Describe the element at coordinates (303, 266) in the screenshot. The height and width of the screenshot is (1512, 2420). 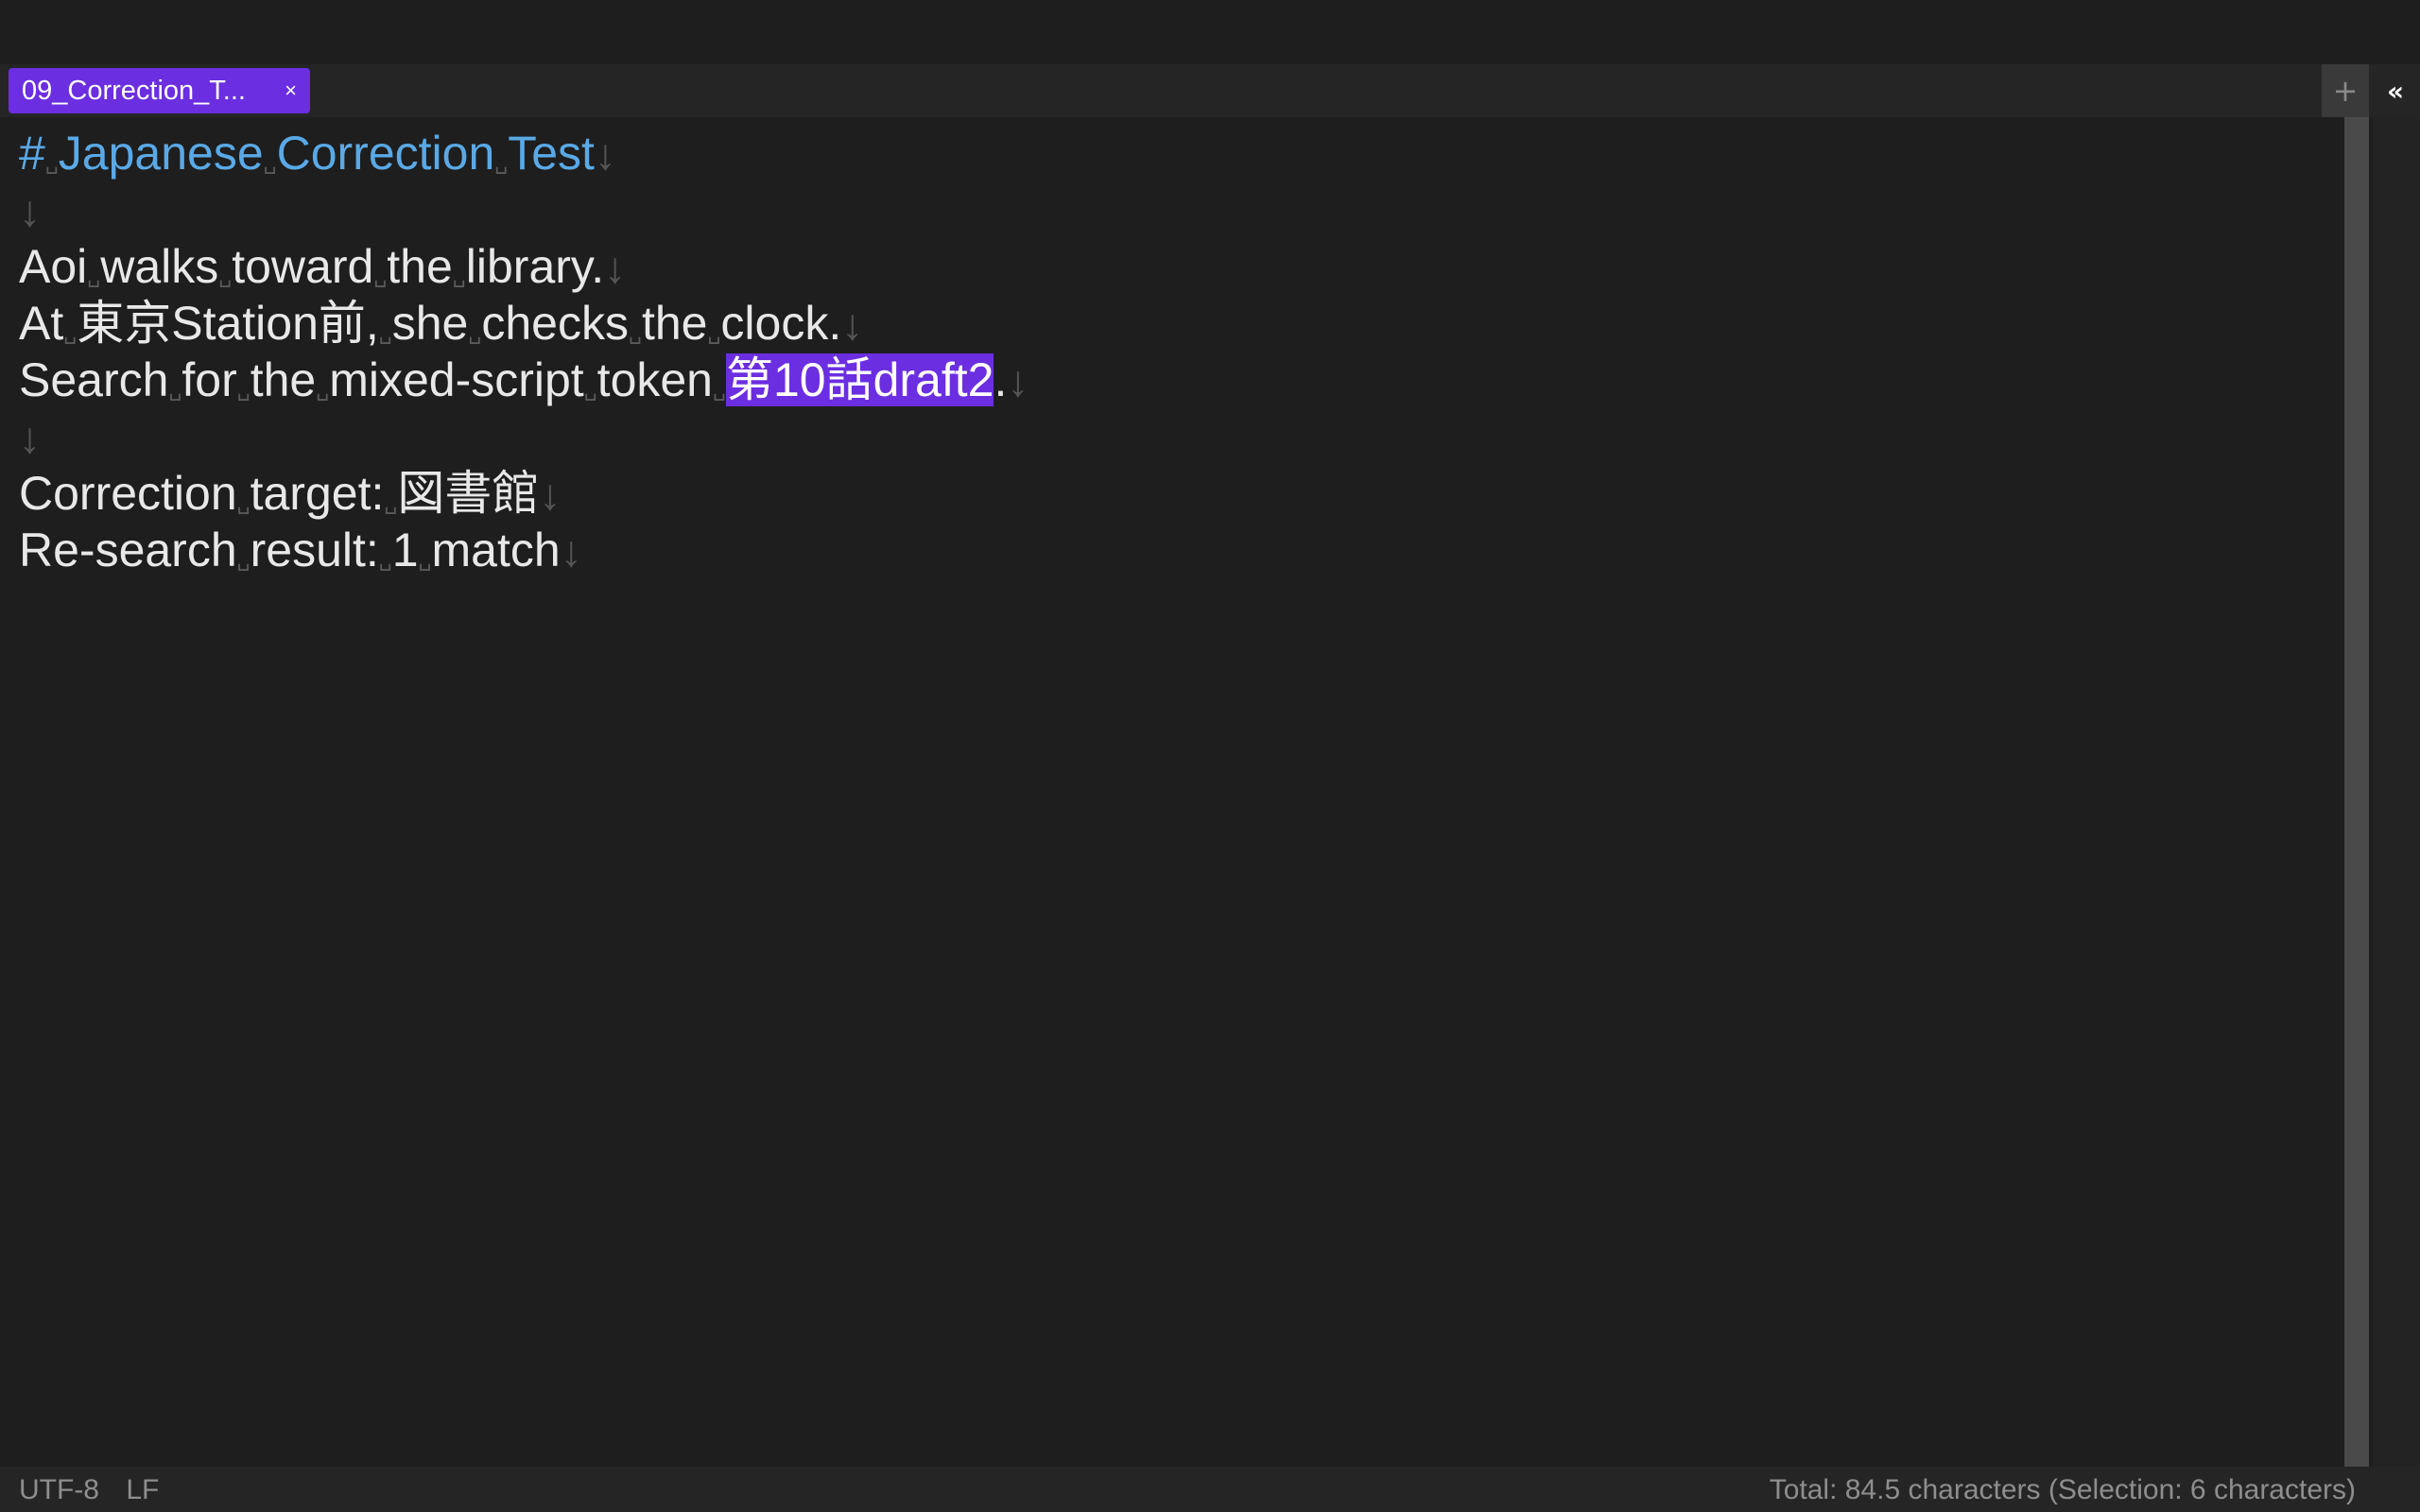
I see `text-run: toward` at that location.